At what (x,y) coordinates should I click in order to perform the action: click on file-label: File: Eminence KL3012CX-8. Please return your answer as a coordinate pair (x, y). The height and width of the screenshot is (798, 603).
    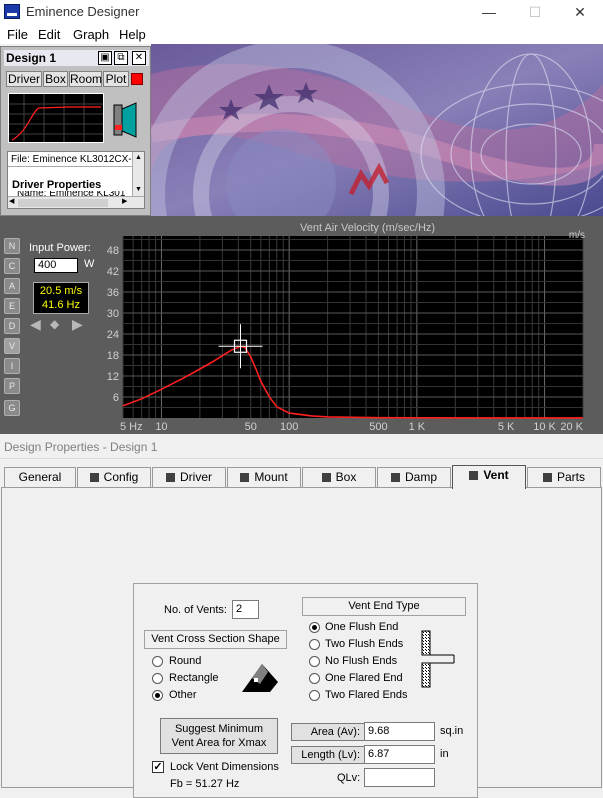
    Looking at the image, I should click on (74, 159).